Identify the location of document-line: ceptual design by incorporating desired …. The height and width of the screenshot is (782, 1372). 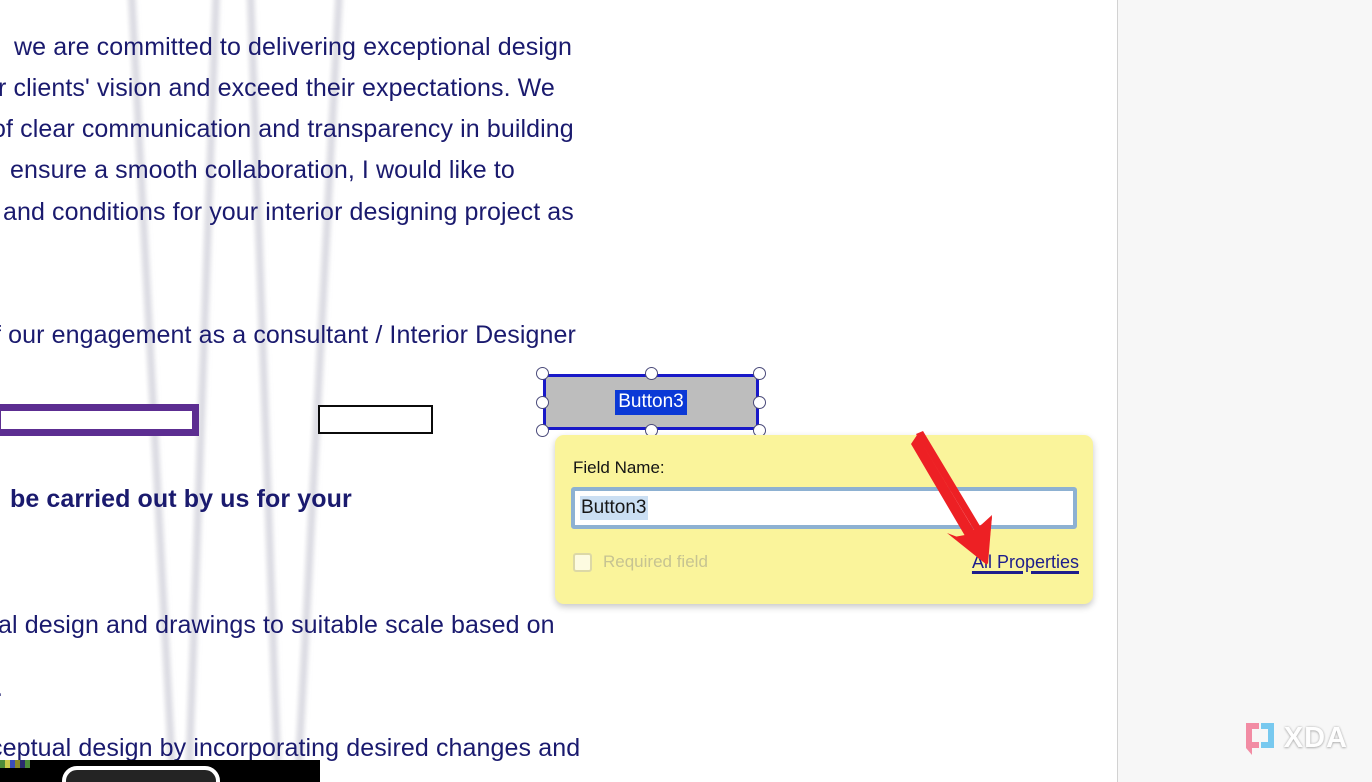
(290, 748).